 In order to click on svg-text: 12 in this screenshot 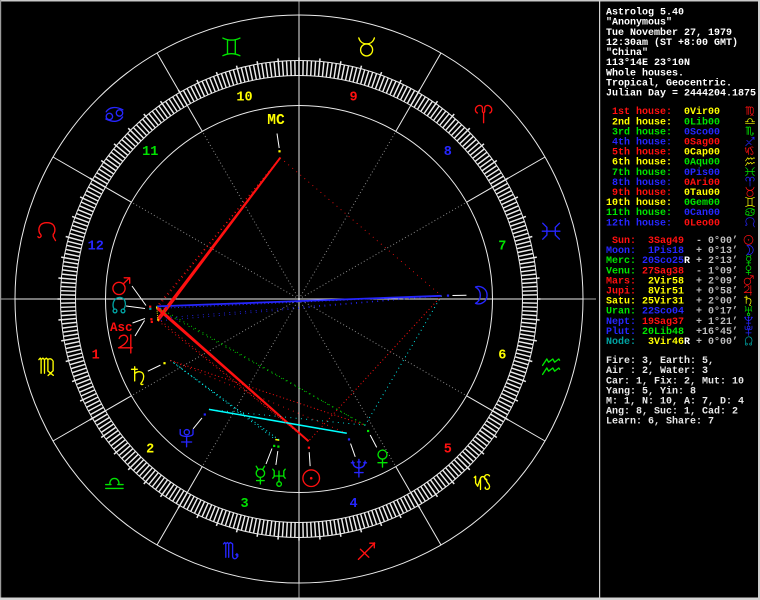, I will do `click(96, 246)`.